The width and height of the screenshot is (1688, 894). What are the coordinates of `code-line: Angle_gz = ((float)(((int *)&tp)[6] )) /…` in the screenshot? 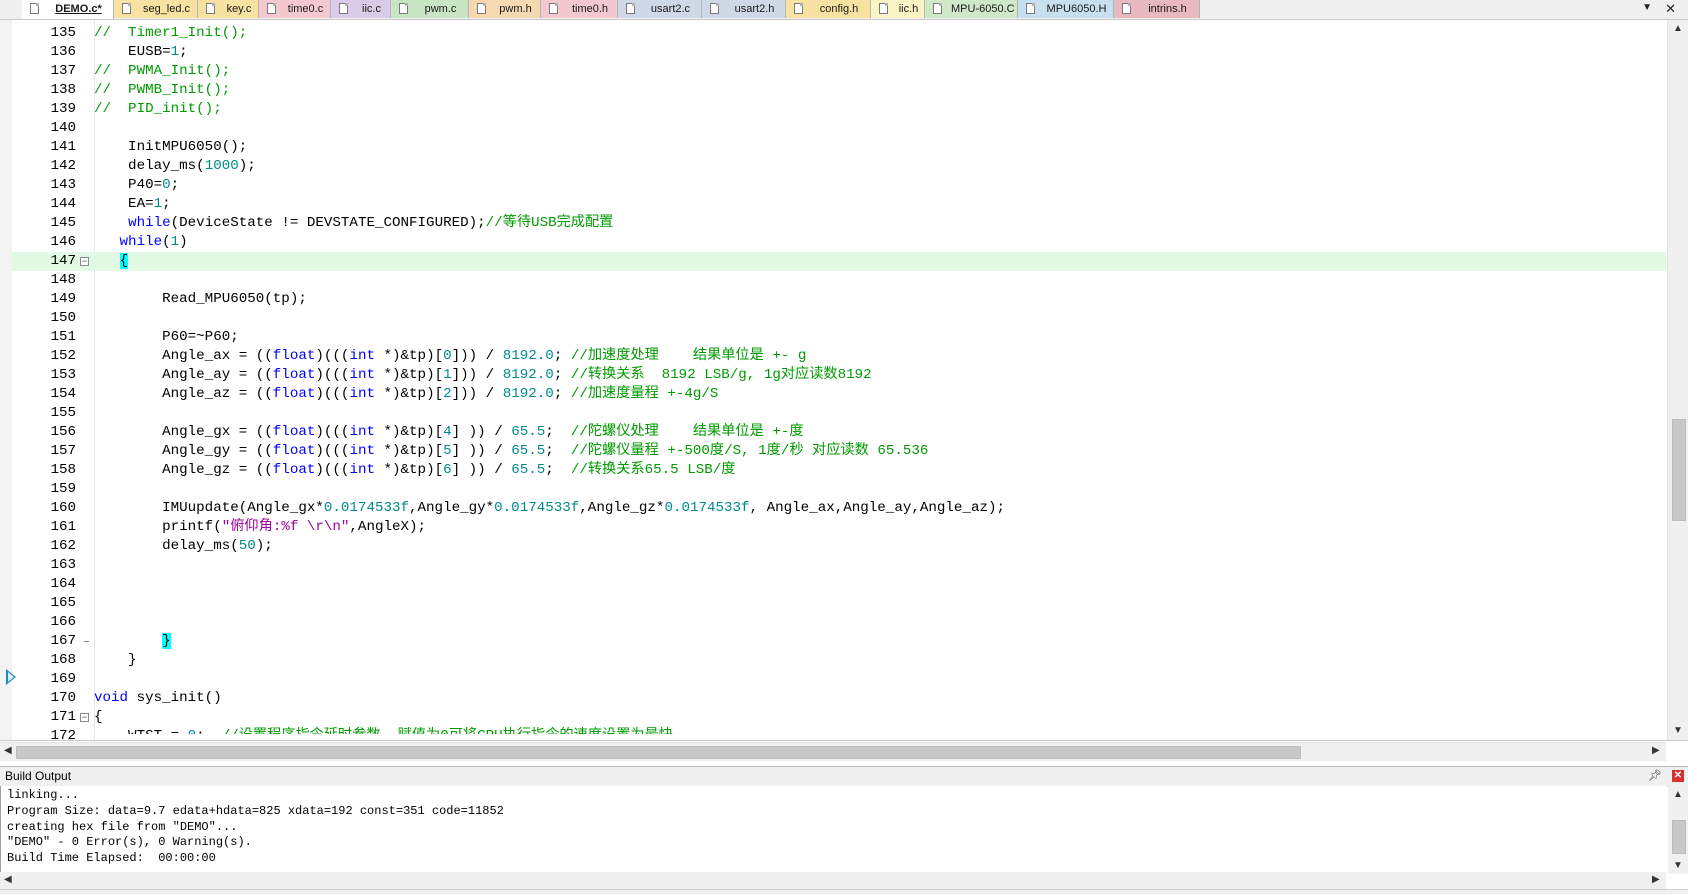 It's located at (880, 470).